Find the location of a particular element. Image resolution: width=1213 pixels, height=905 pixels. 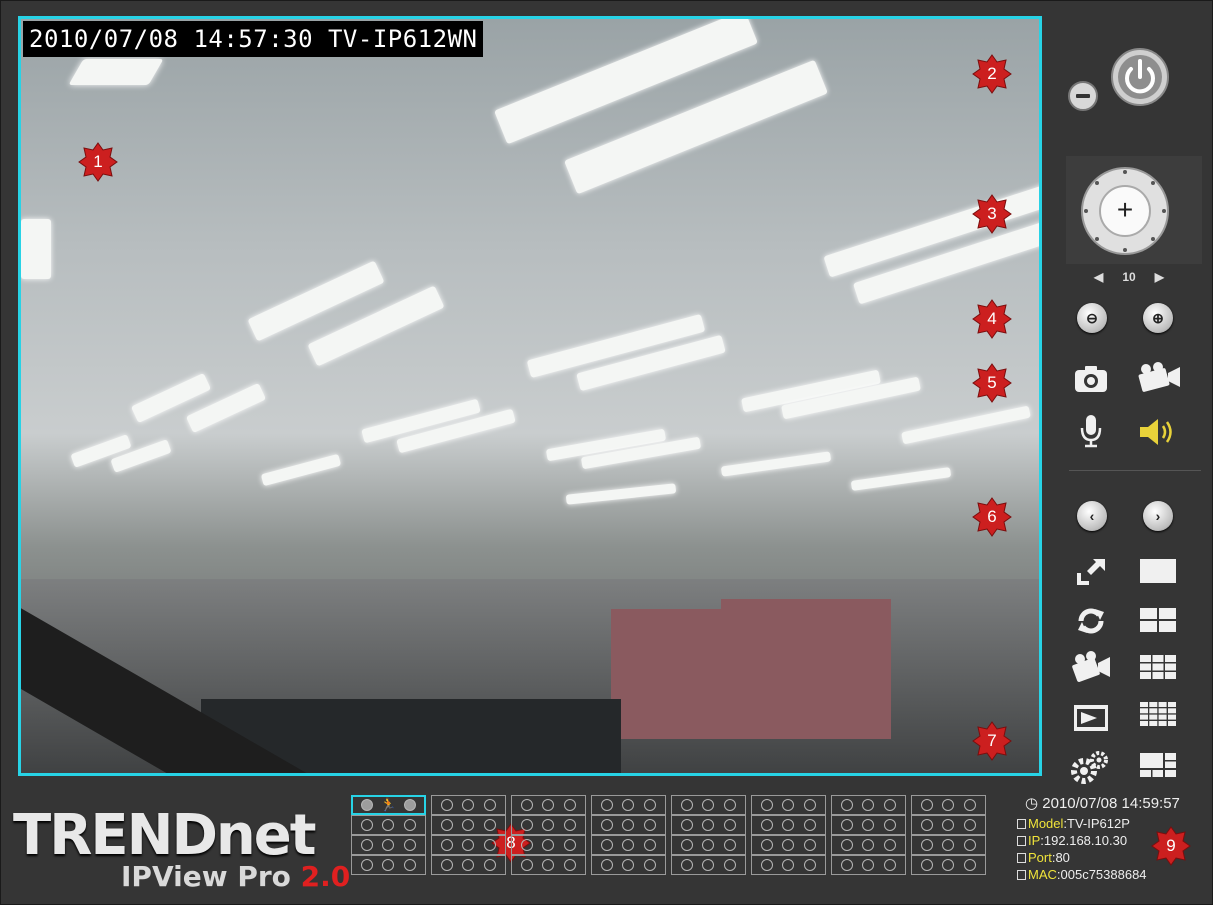

layout-custom-button is located at coordinates (1158, 765).